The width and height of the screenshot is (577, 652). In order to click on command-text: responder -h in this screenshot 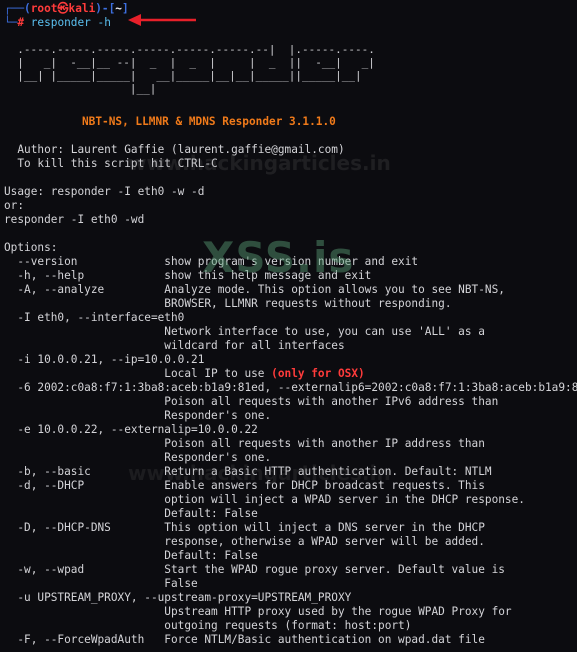, I will do `click(70, 22)`.